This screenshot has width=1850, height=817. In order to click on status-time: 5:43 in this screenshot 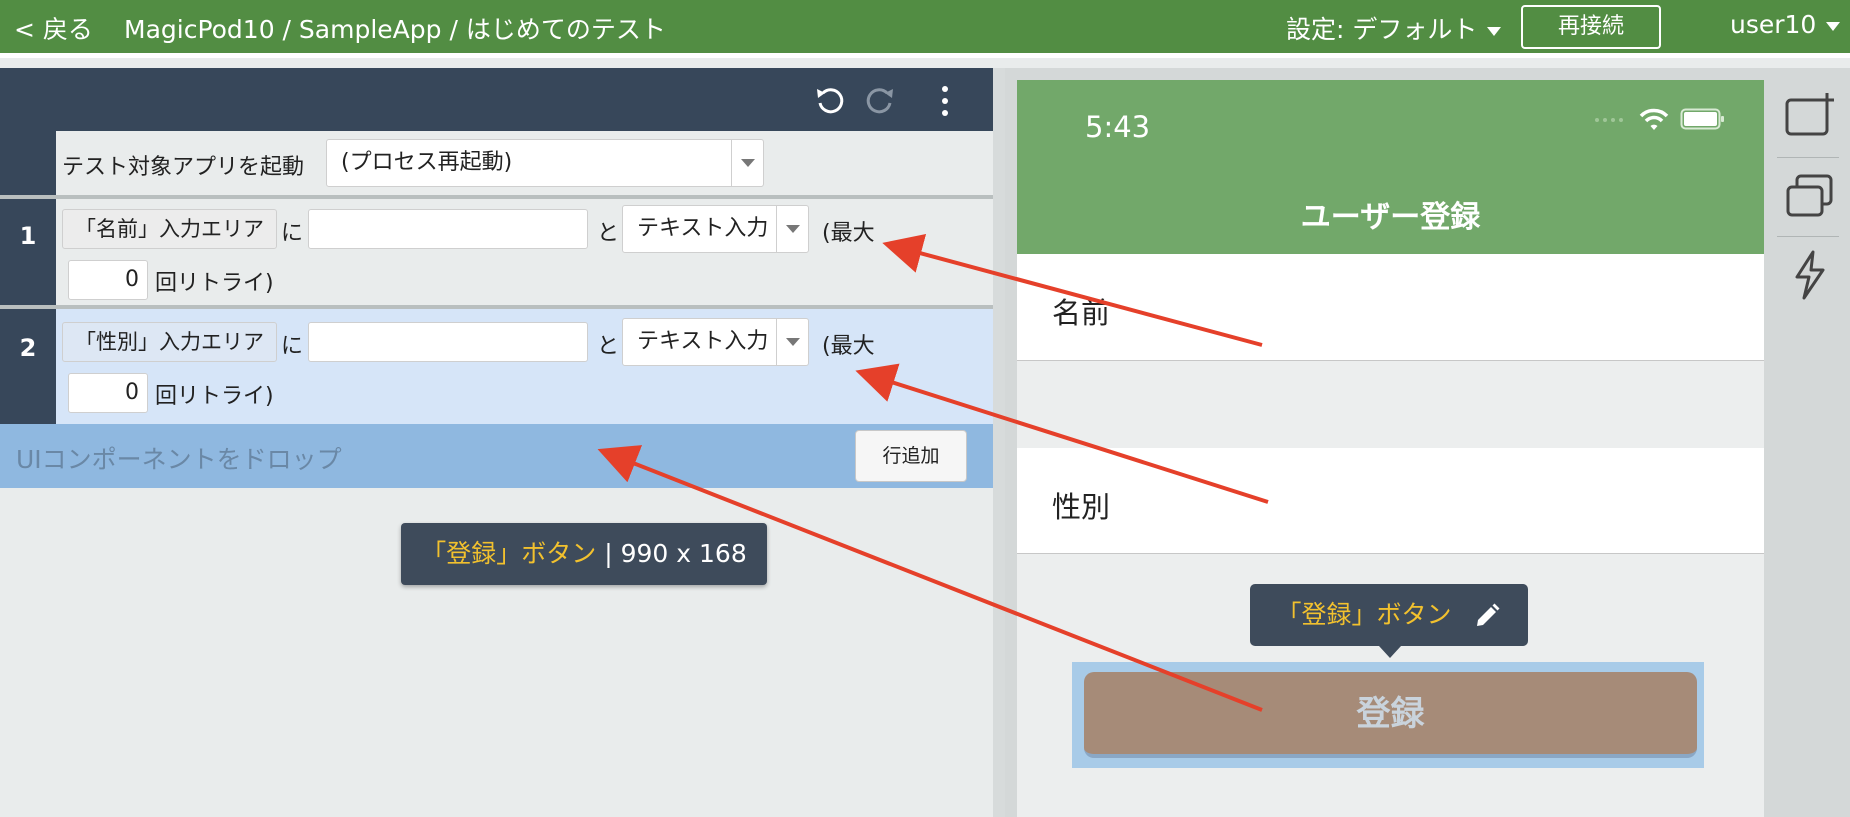, I will do `click(1118, 127)`.